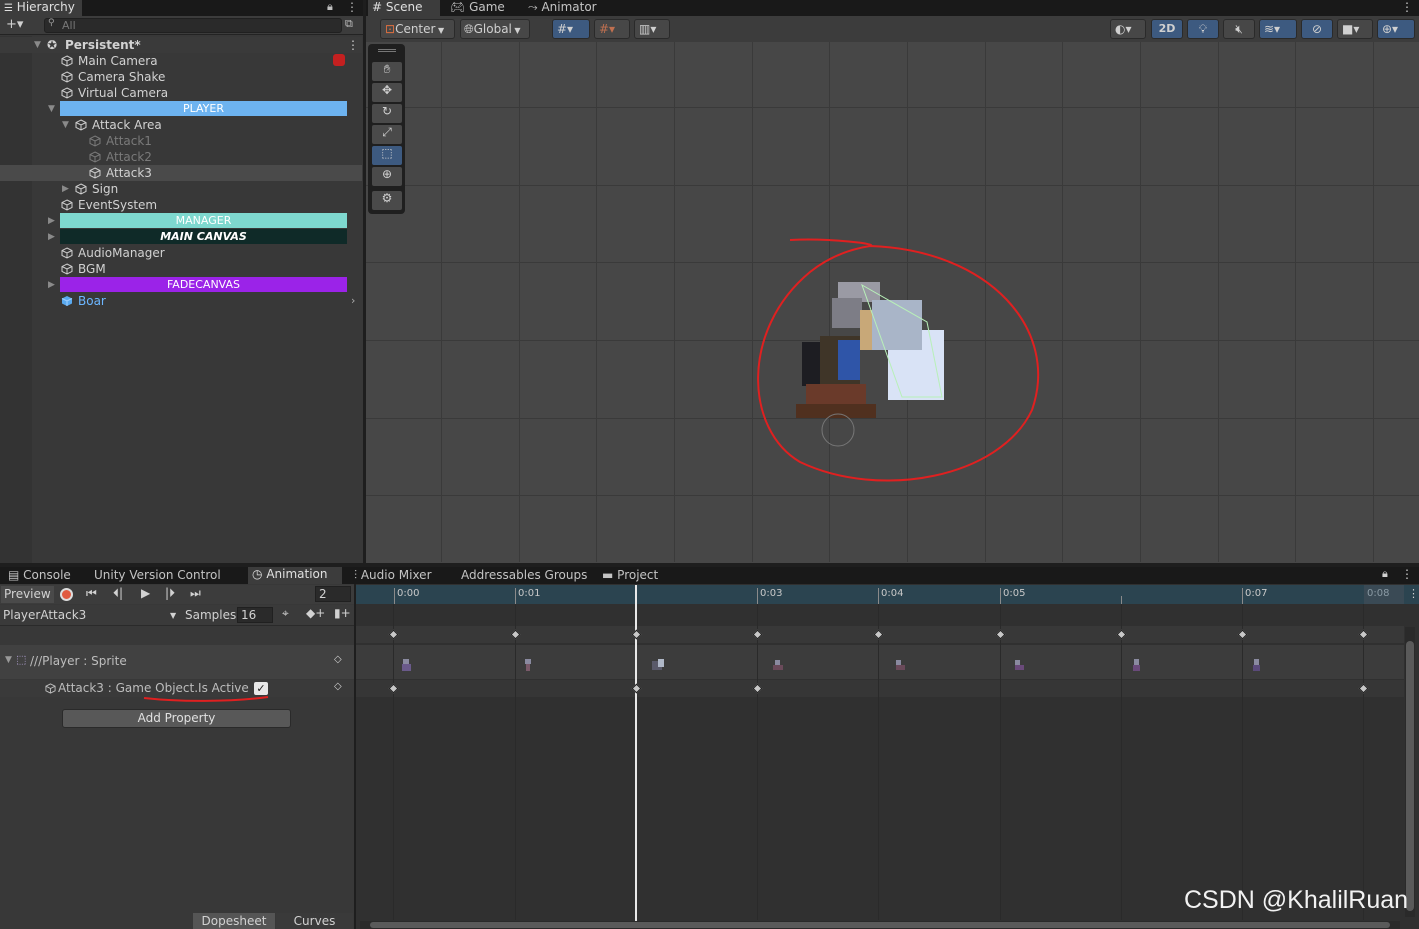 The width and height of the screenshot is (1419, 929). What do you see at coordinates (181, 173) in the screenshot?
I see `hierarchy-item-attack3: Attack3` at bounding box center [181, 173].